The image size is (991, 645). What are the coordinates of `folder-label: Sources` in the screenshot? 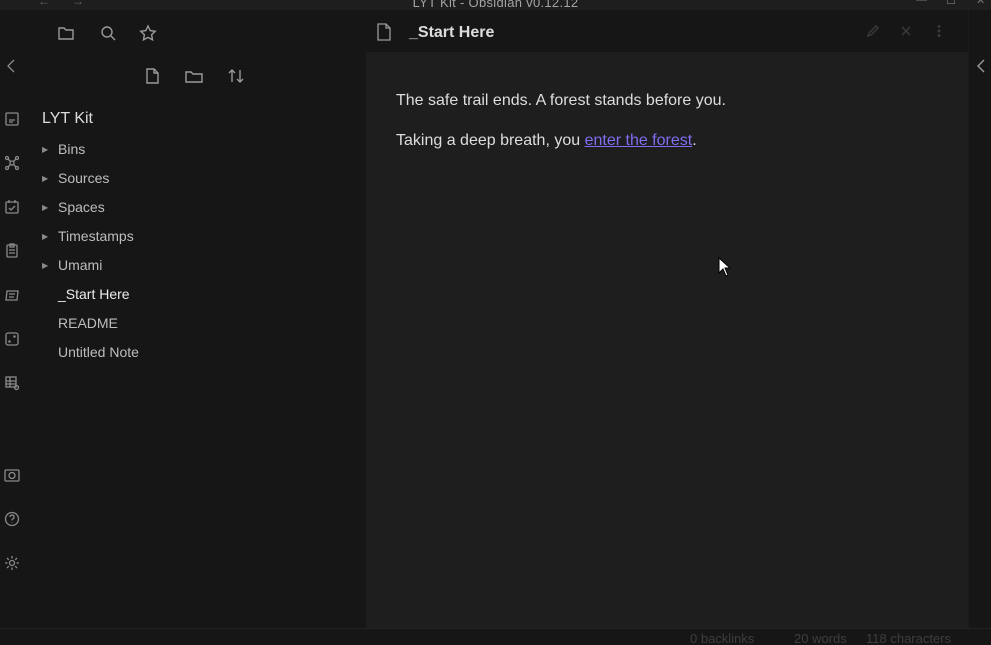 It's located at (84, 178).